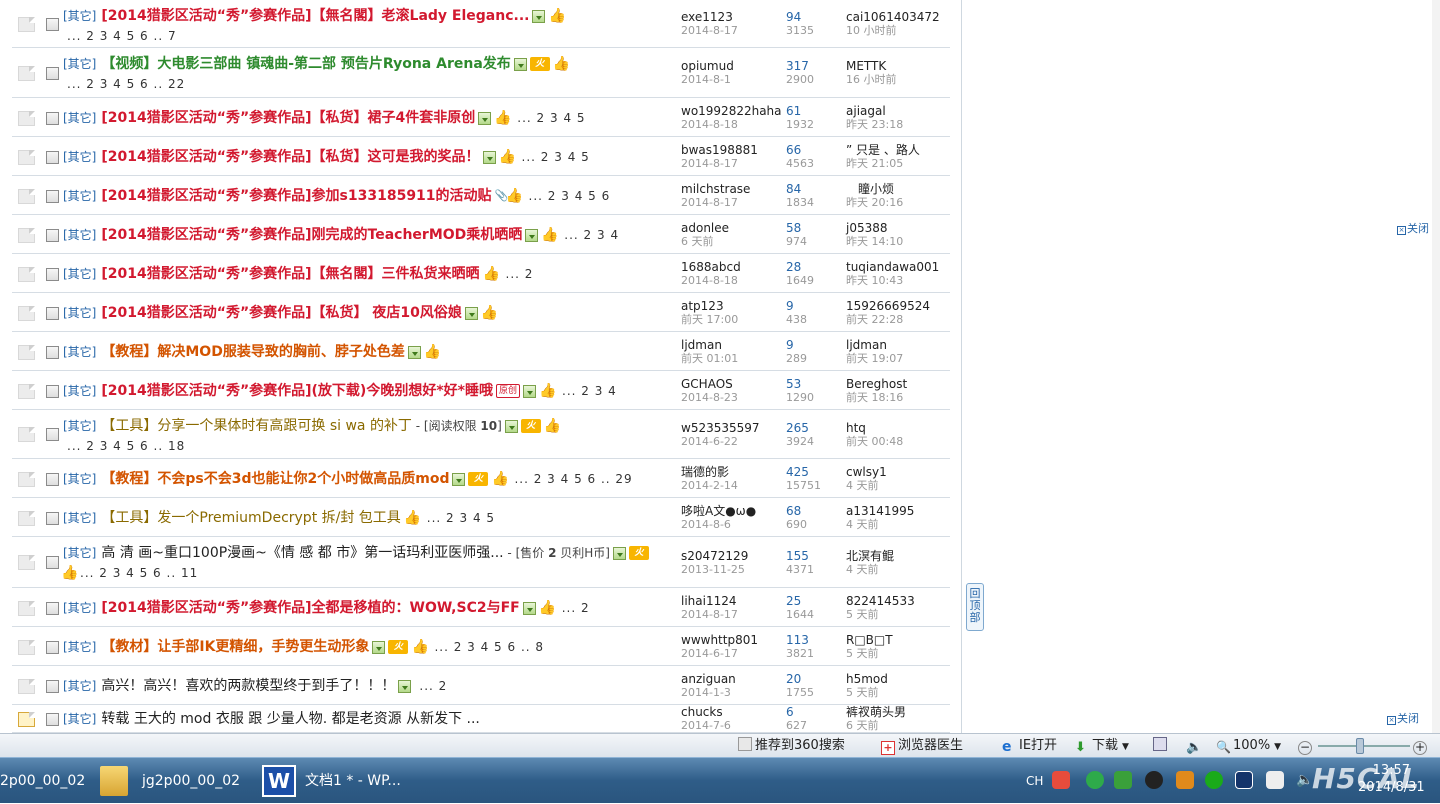 The width and height of the screenshot is (1440, 804). Describe the element at coordinates (874, 189) in the screenshot. I see `last-poster-link: 瞳小烦` at that location.